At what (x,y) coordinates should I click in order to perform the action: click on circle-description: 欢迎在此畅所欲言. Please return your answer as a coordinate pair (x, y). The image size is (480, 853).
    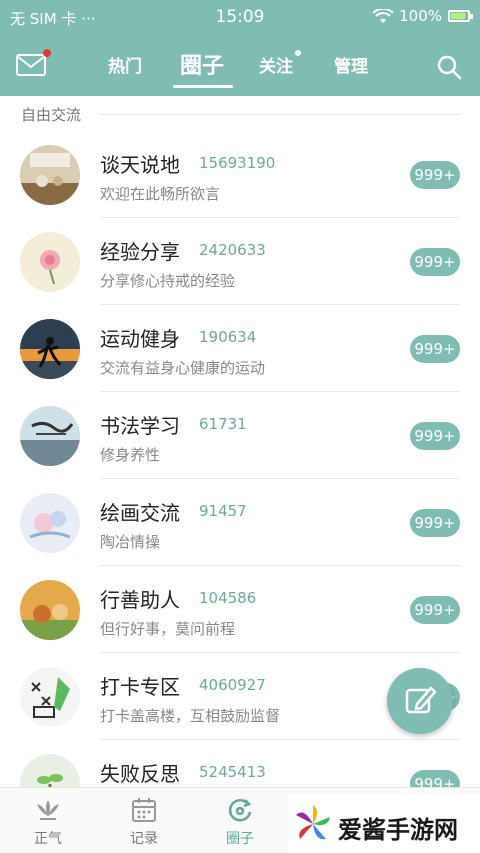
    Looking at the image, I should click on (160, 194).